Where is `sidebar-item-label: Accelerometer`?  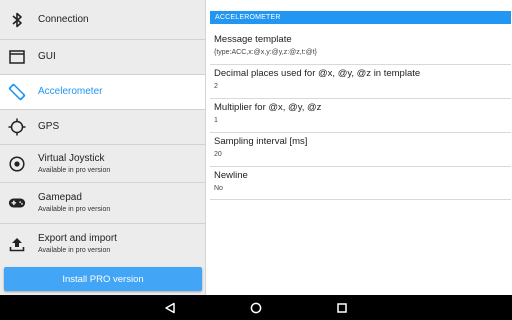 sidebar-item-label: Accelerometer is located at coordinates (70, 91).